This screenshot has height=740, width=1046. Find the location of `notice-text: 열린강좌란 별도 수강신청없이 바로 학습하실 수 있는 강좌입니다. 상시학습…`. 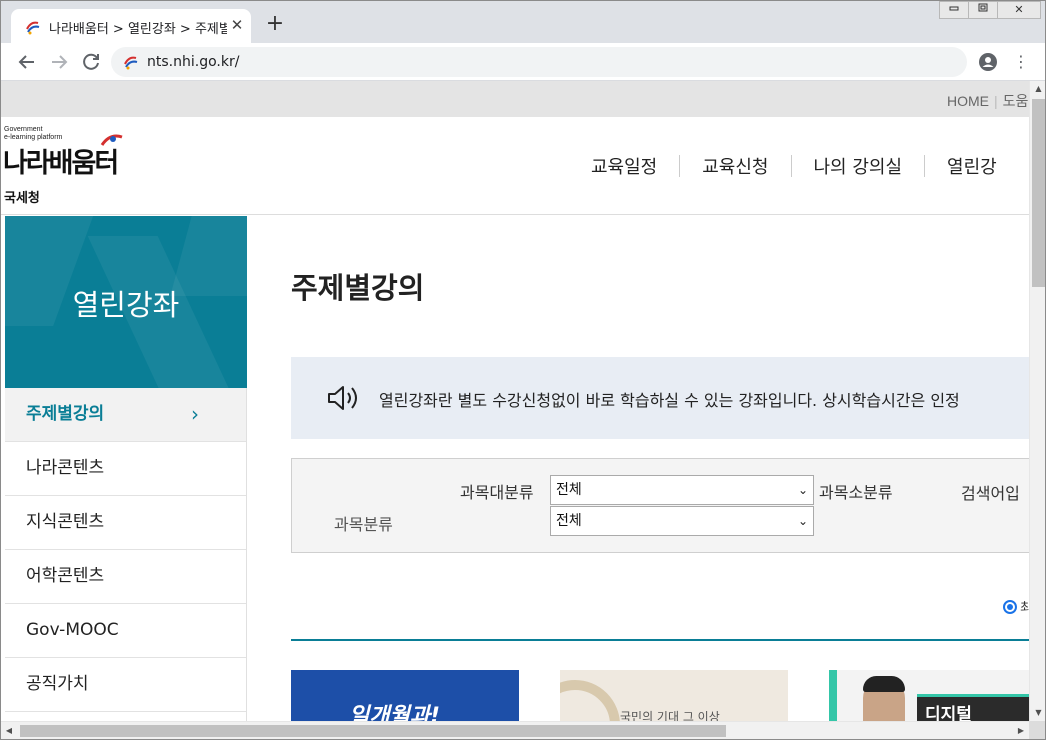

notice-text: 열린강좌란 별도 수강신청없이 바로 학습하실 수 있는 강좌입니다. 상시학습… is located at coordinates (669, 400).